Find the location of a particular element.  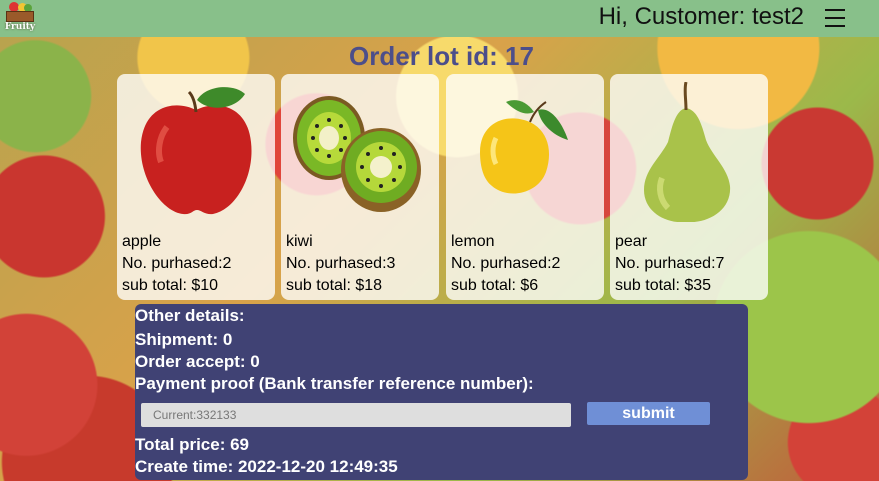

payment-proof-input is located at coordinates (356, 415).